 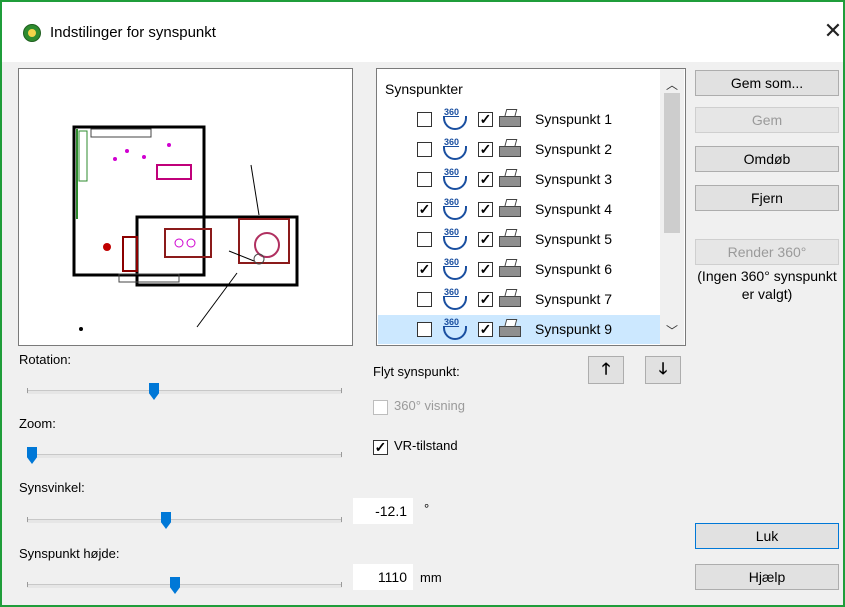 I want to click on rename-button: Omdøb, so click(x=767, y=159).